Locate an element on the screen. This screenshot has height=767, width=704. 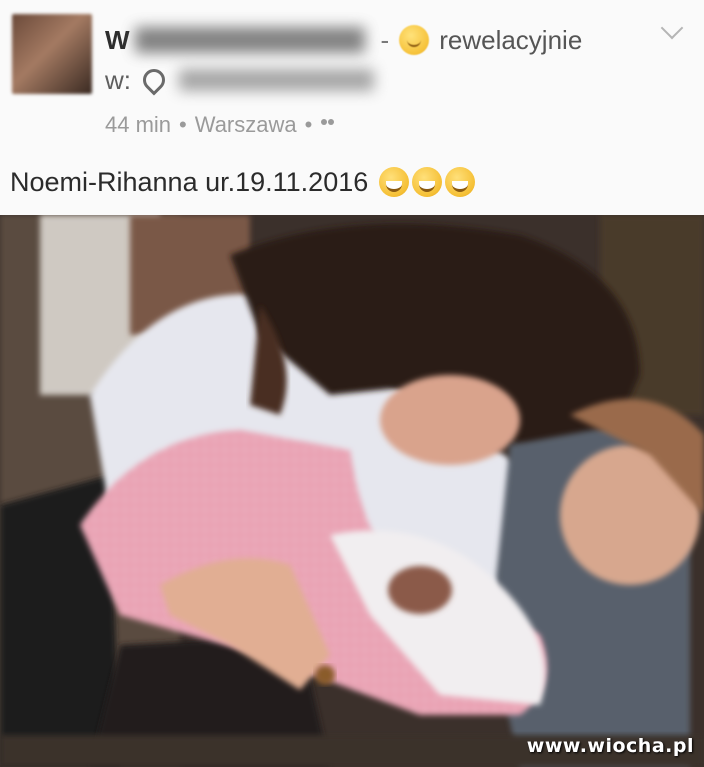
location-line: w: is located at coordinates (239, 80).